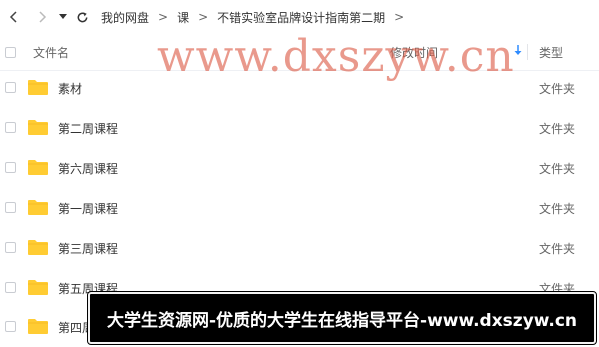 The width and height of the screenshot is (599, 347). I want to click on breadcrumb-item-my-drive: 我的网盘, so click(125, 17).